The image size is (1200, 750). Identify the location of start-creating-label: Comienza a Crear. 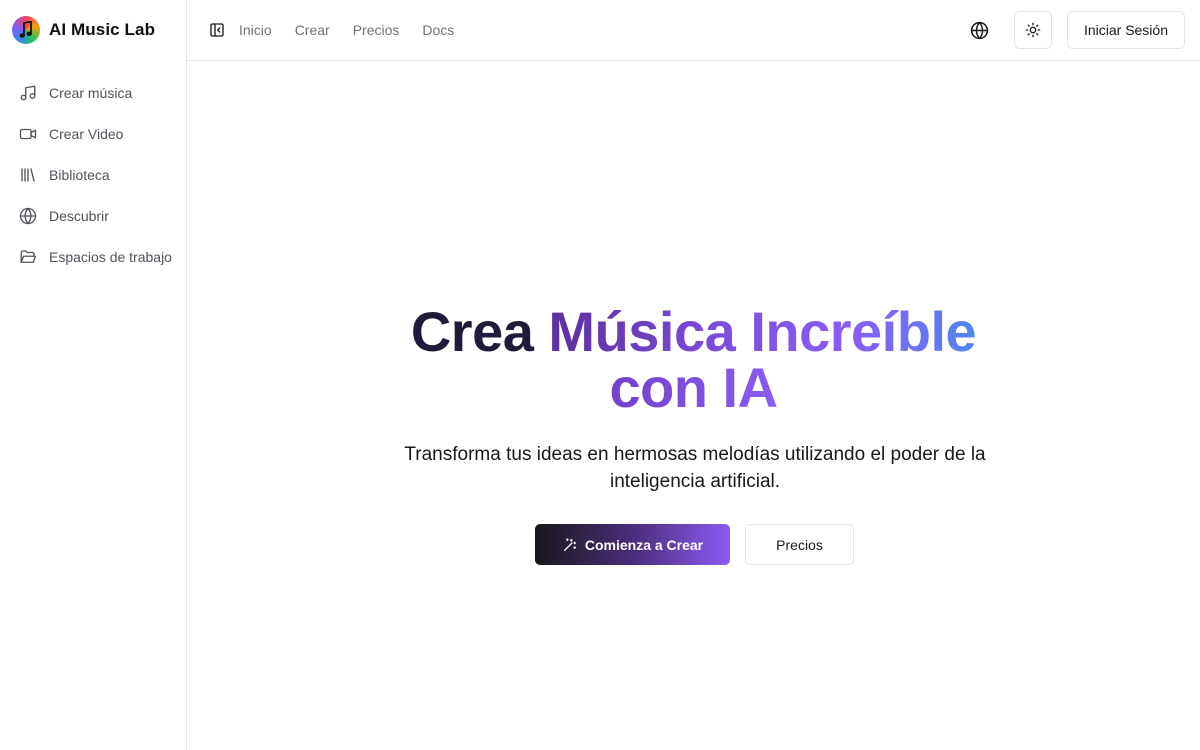
(644, 544).